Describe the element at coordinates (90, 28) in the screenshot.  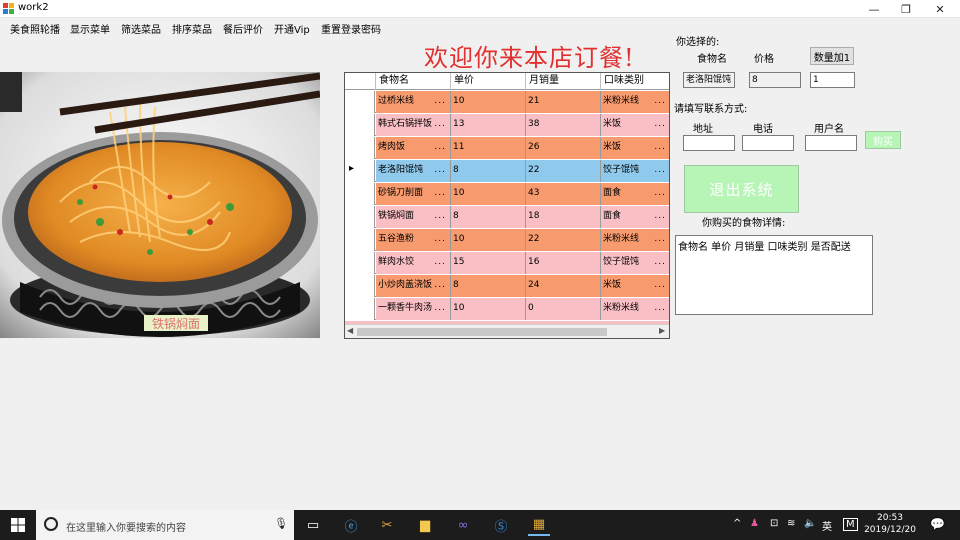
I see `menu-show-menu: 显示菜单` at that location.